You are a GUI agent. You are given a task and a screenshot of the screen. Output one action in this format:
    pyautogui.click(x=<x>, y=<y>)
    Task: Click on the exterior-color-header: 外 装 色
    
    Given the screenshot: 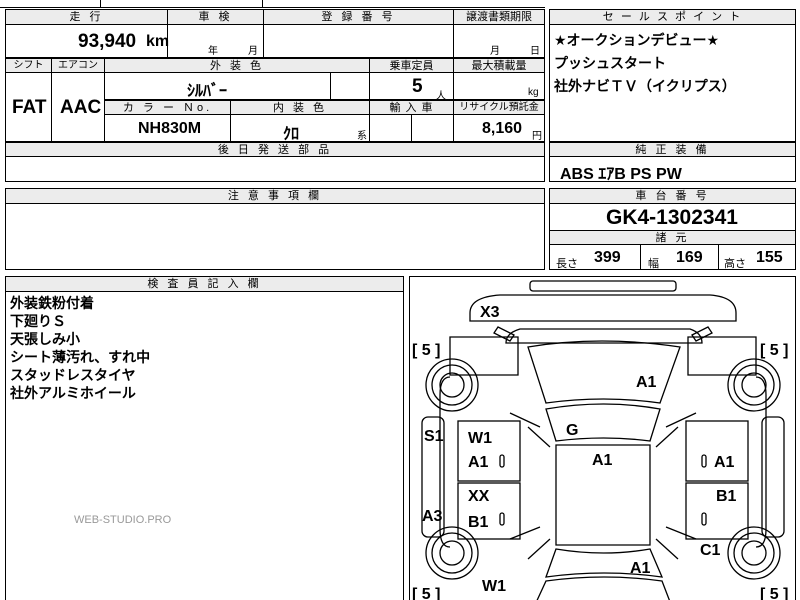 What is the action you would take?
    pyautogui.click(x=237, y=65)
    